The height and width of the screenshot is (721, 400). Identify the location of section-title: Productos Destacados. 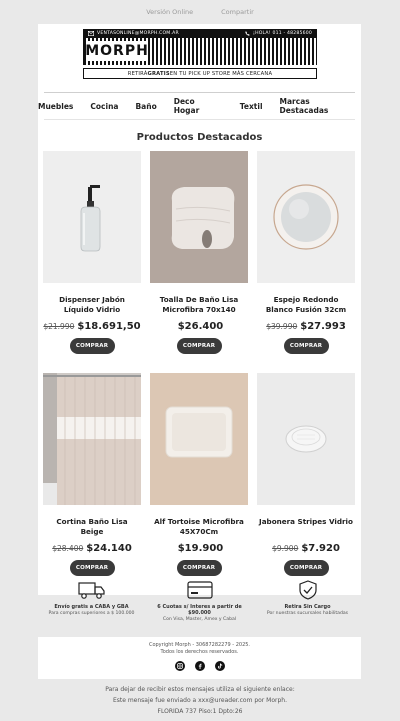
(199, 137).